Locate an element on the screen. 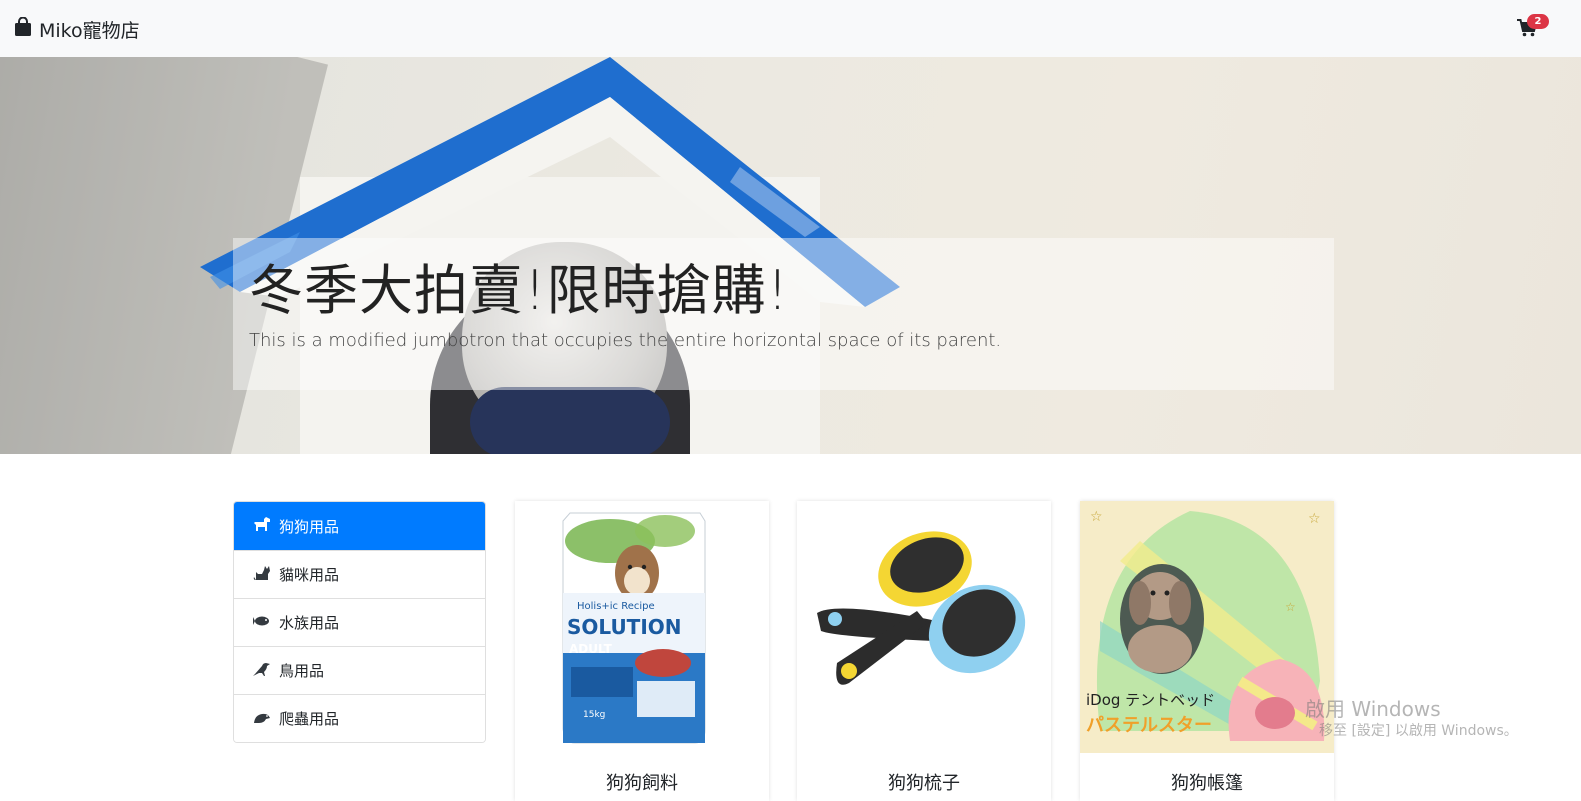 This screenshot has width=1581, height=801. svg-text: 15kg is located at coordinates (594, 715).